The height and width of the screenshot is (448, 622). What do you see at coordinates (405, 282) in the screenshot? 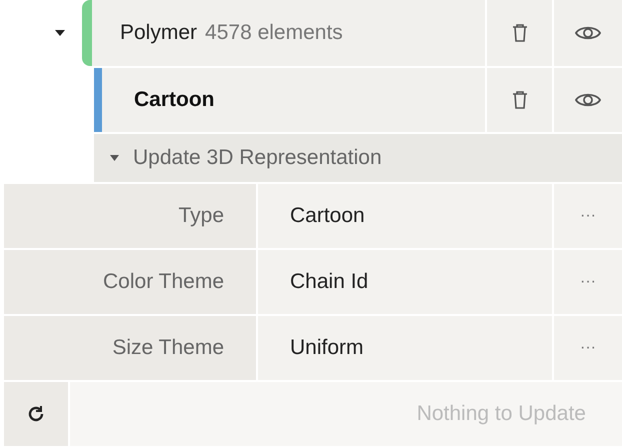
I see `parameter-value: Chain Id` at bounding box center [405, 282].